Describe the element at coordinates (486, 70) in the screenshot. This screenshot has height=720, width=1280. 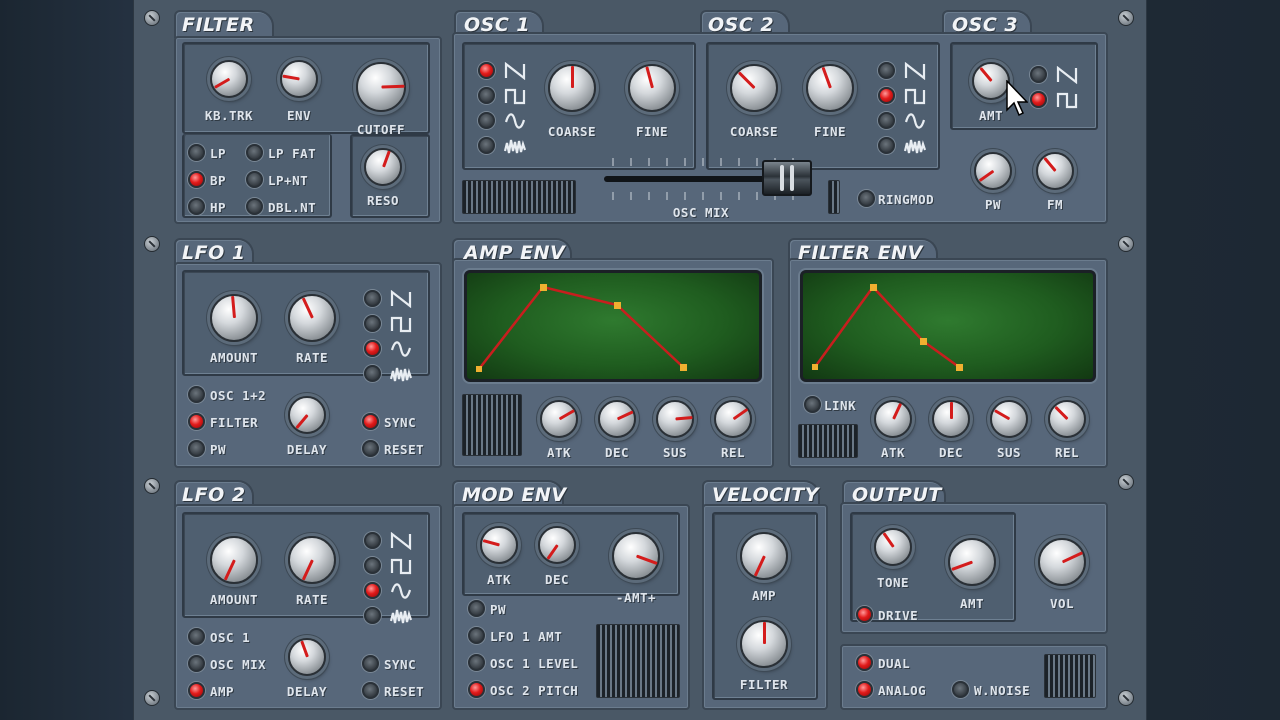
I see `osc1-wave-saw-led` at that location.